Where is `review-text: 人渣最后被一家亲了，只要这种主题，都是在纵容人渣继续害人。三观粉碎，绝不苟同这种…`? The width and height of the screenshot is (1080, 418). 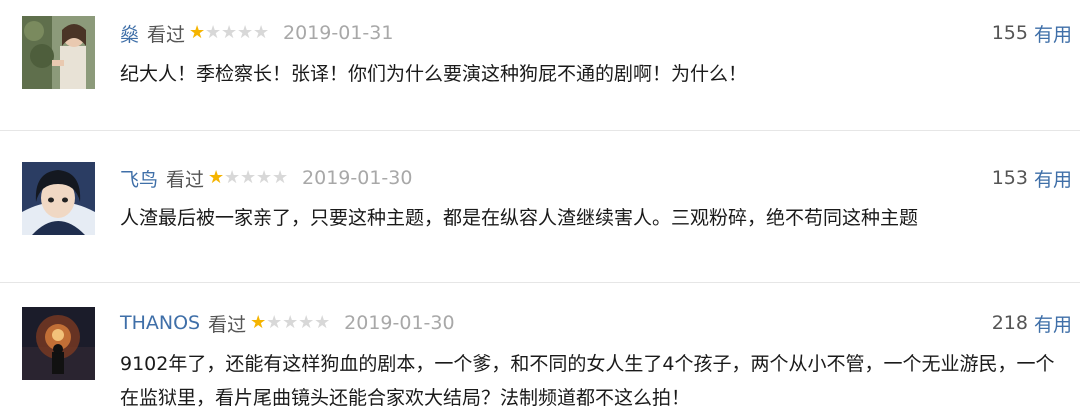 review-text: 人渣最后被一家亲了，只要这种主题，都是在纵容人渣继续害人。三观粉碎，绝不苟同这种… is located at coordinates (519, 218).